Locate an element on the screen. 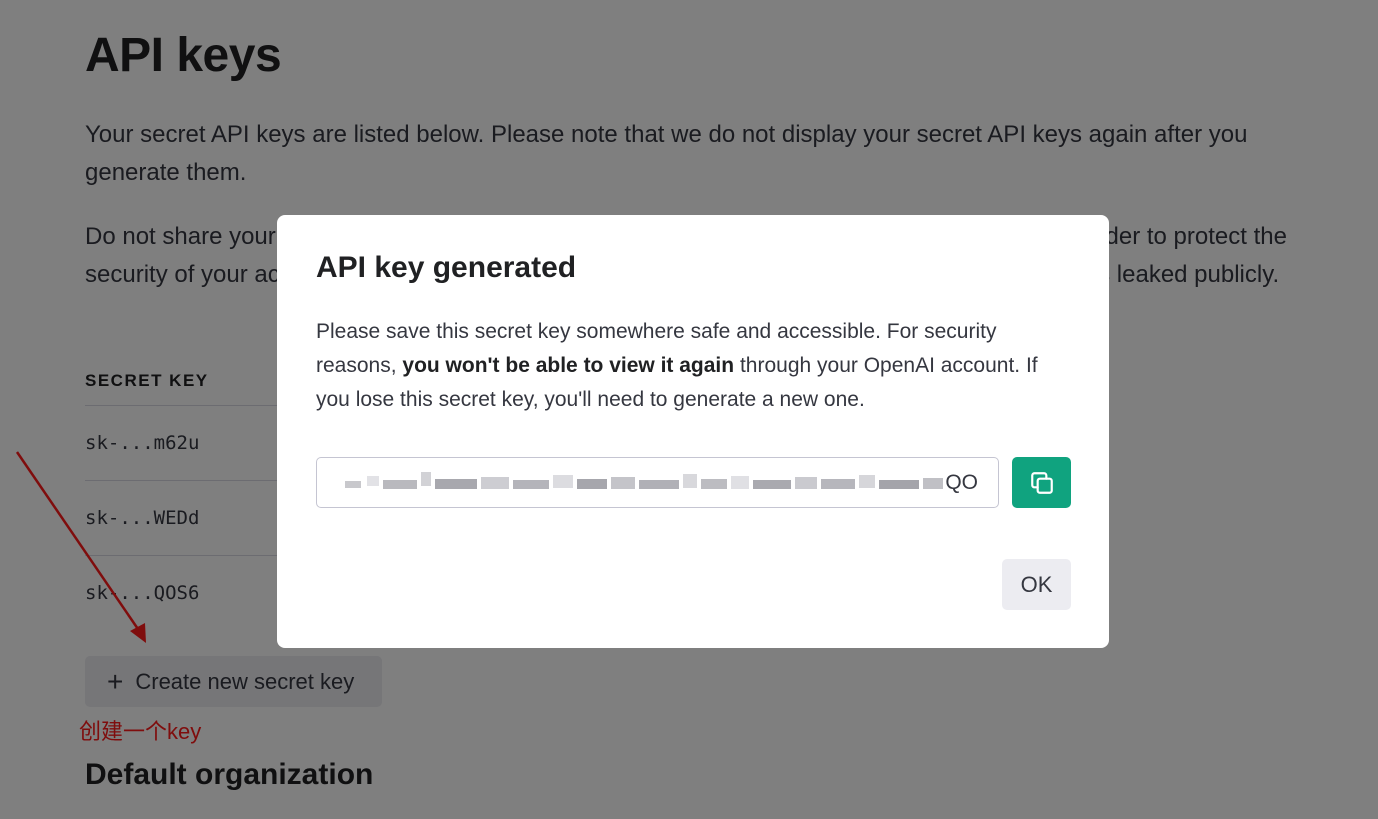 This screenshot has width=1378, height=819. generated-key-field: QO is located at coordinates (657, 482).